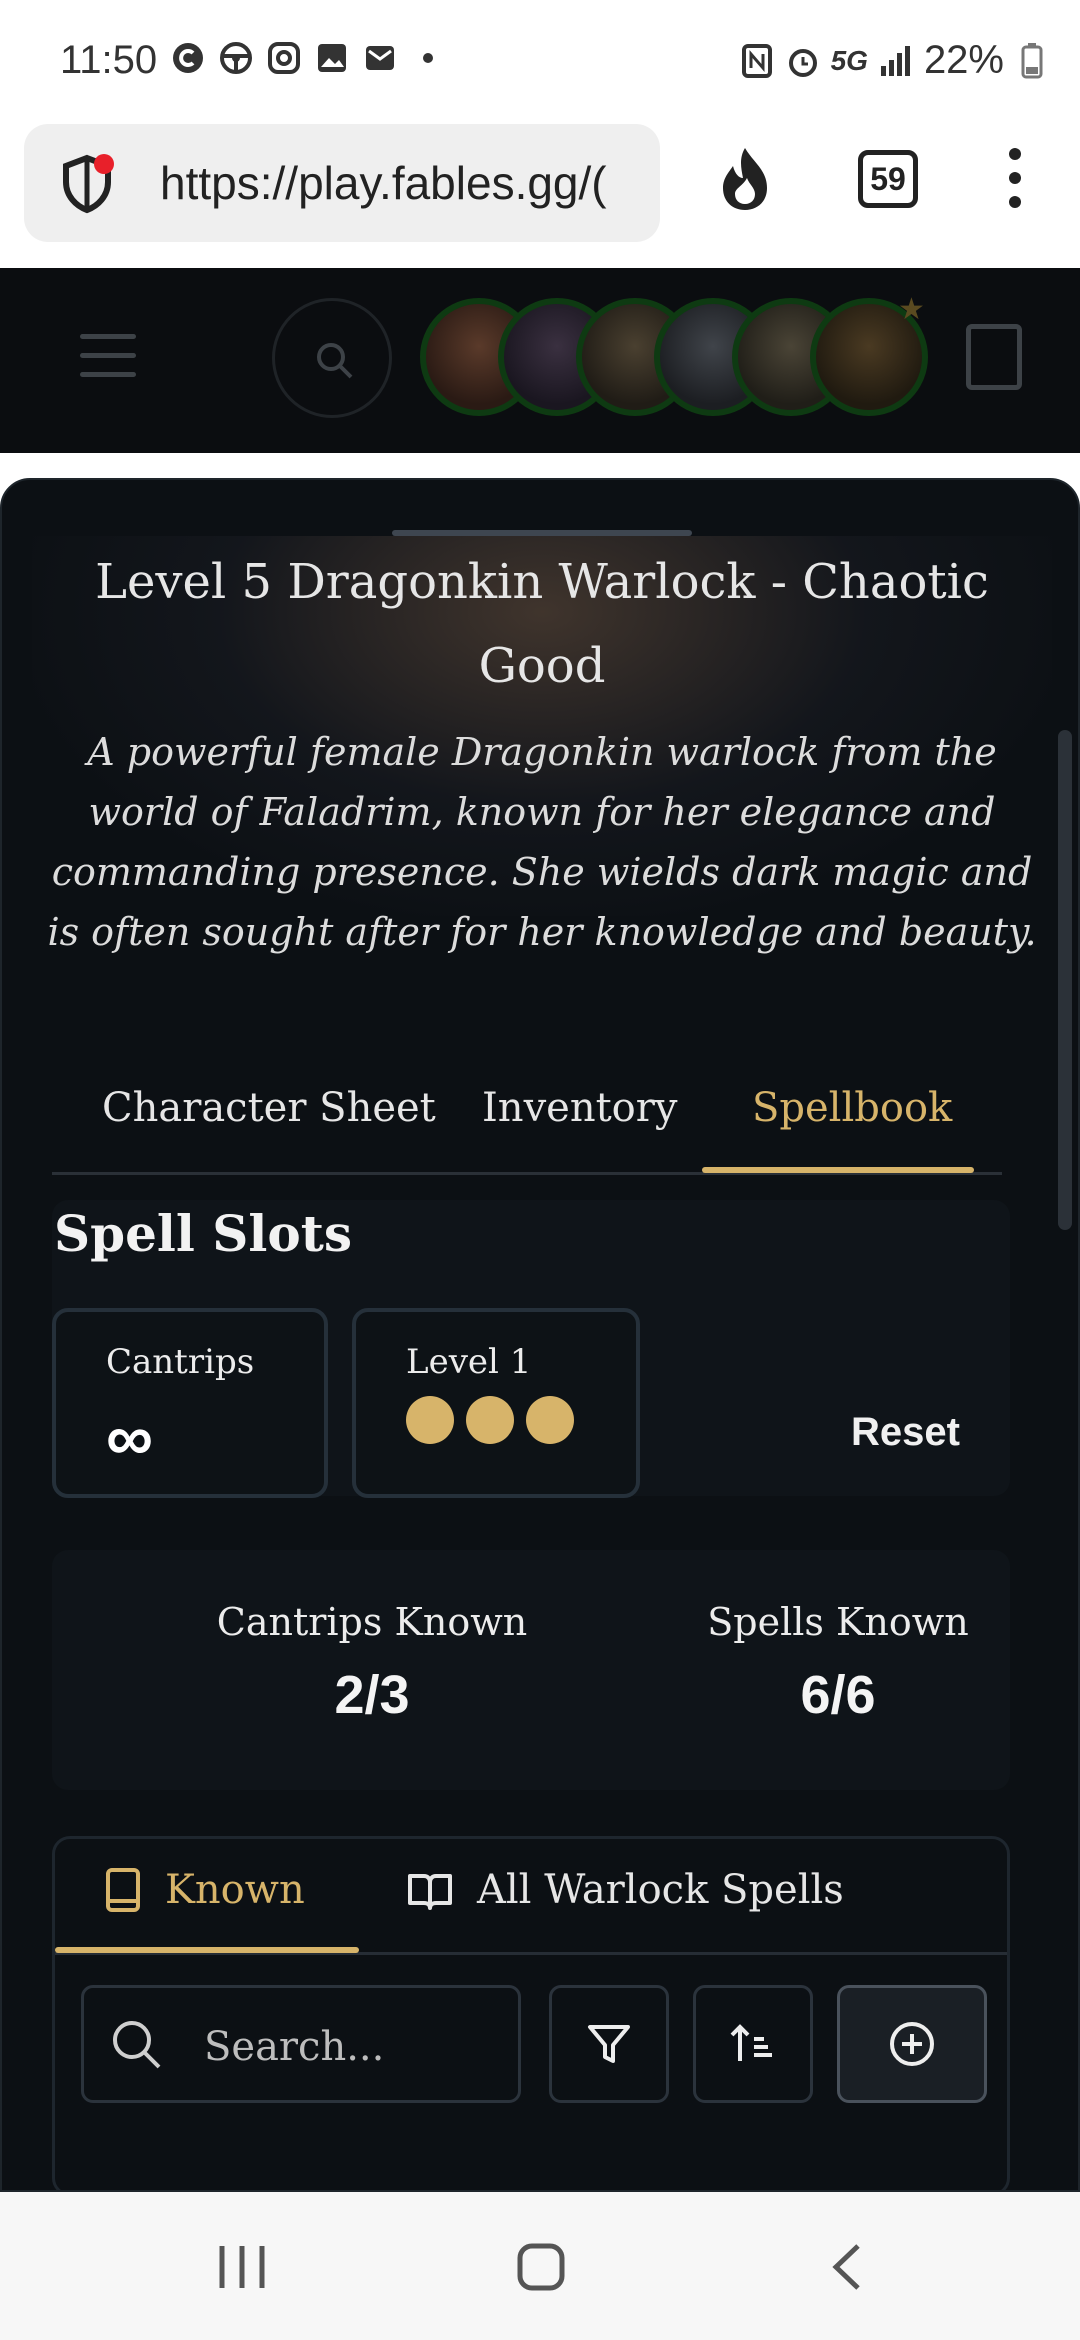 This screenshot has width=1080, height=2340. Describe the element at coordinates (852, 1108) in the screenshot. I see `tab-spellbook: Spellbook` at that location.